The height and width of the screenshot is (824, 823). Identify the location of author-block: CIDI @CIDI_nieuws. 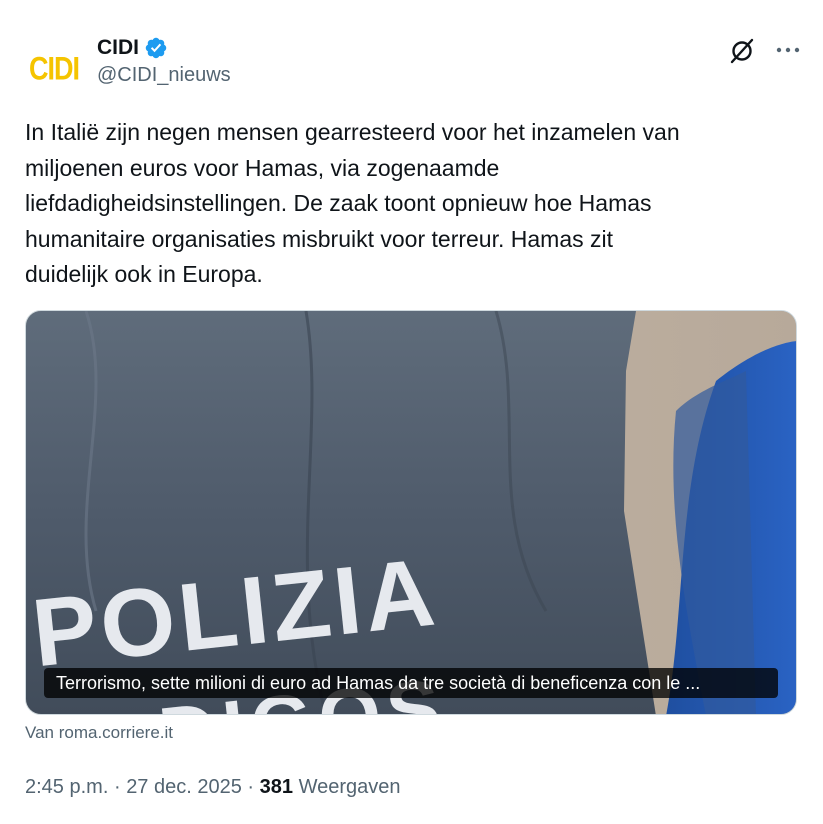
(164, 61).